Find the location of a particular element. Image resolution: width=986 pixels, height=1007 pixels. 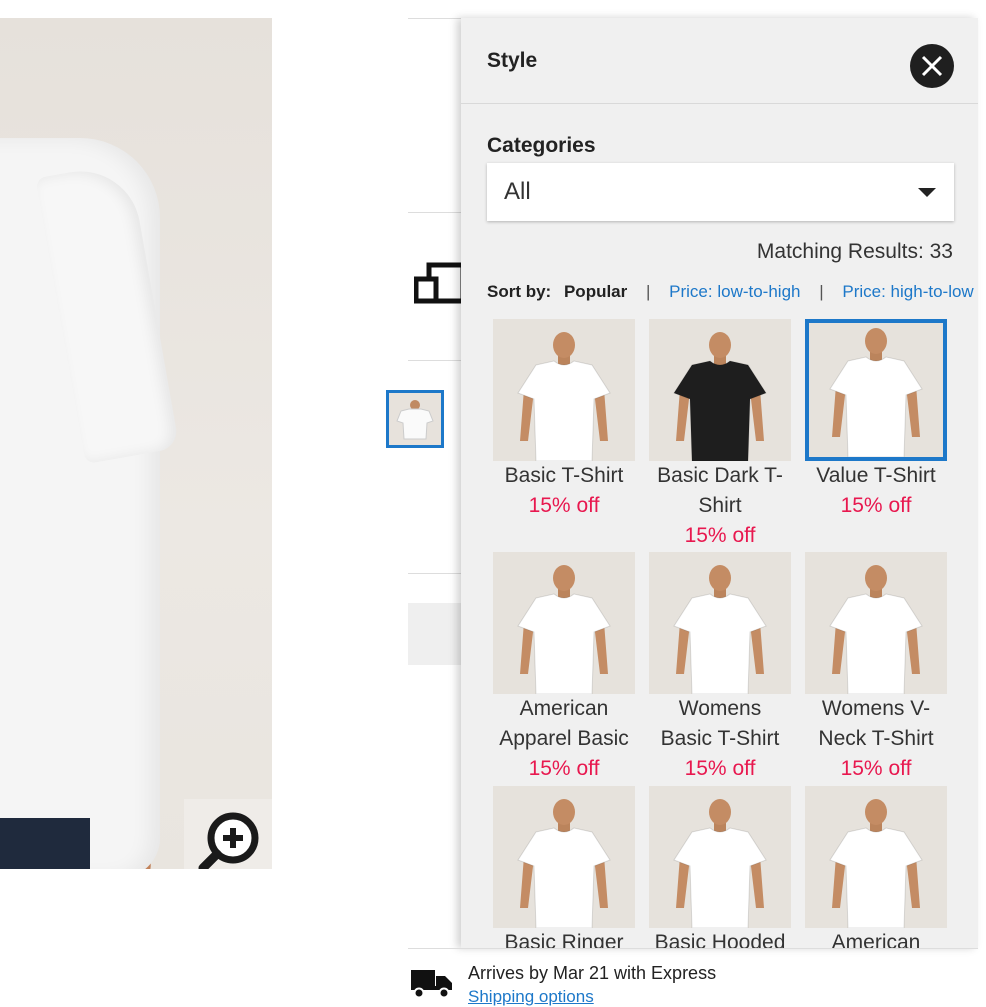

sort-label: Sort by: is located at coordinates (519, 291).